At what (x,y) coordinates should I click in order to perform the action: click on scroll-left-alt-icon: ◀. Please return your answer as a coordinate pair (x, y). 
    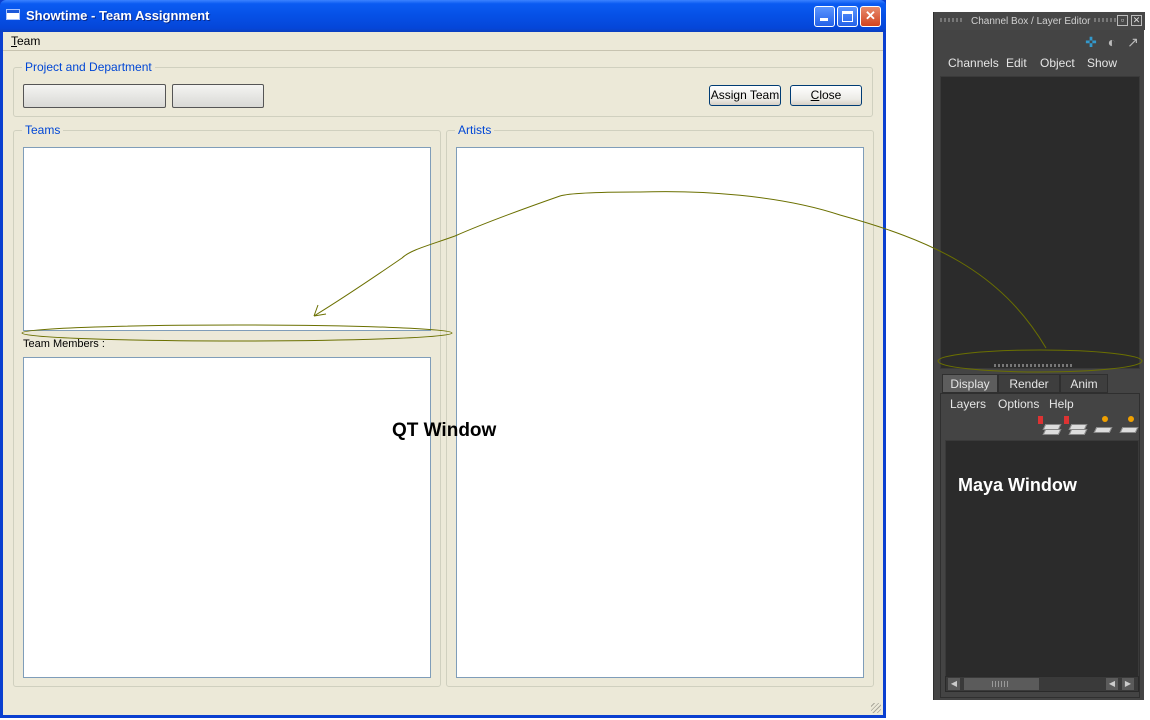
    Looking at the image, I should click on (1112, 684).